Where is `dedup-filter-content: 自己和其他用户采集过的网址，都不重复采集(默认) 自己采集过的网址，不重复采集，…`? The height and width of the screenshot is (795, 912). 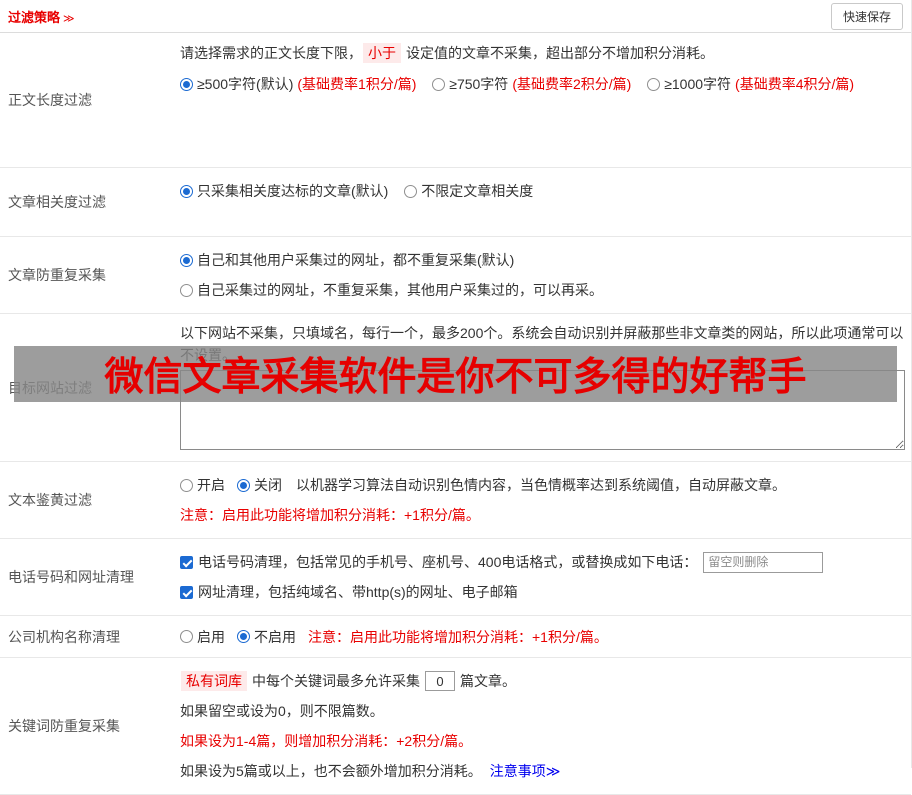
dedup-filter-content: 自己和其他用户采集过的网址，都不重复采集(默认) 自己采集过的网址，不重复采集，… is located at coordinates (545, 275).